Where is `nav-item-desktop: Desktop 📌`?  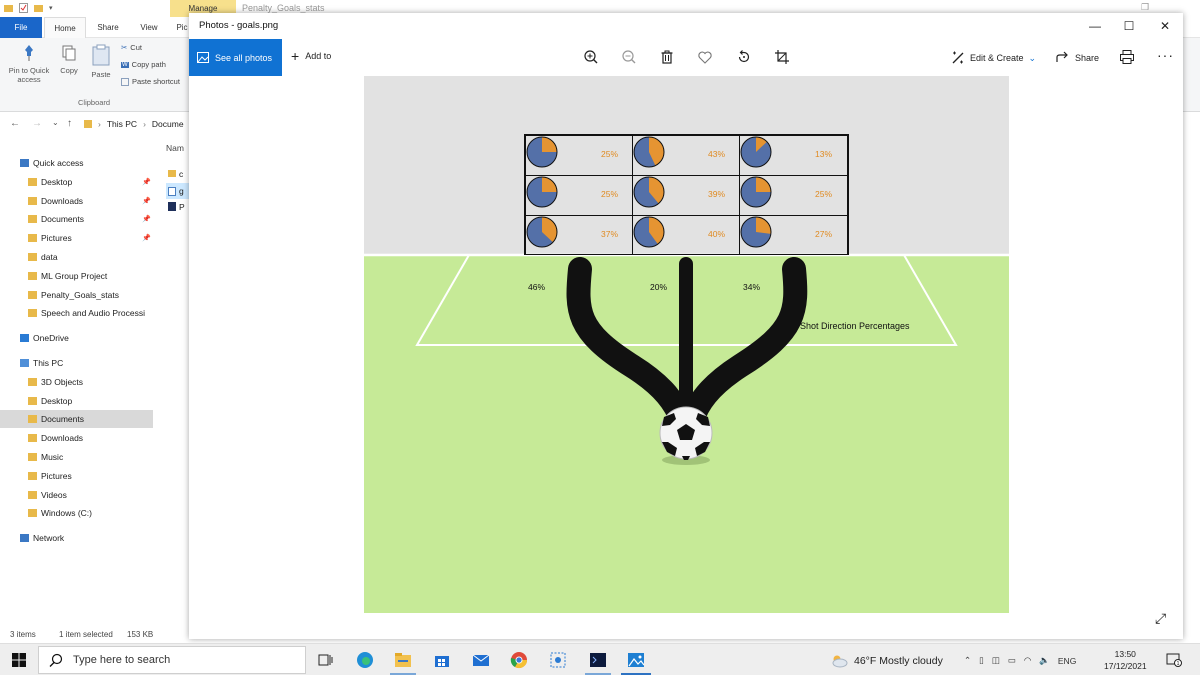
nav-item-desktop: Desktop 📌 is located at coordinates (76, 182).